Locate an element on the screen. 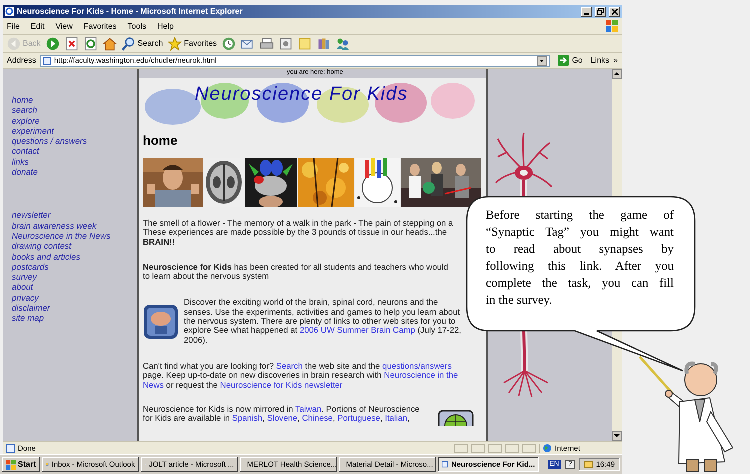 This screenshot has height=474, width=750. banner-title: Neuroscience For Kids is located at coordinates (302, 95).